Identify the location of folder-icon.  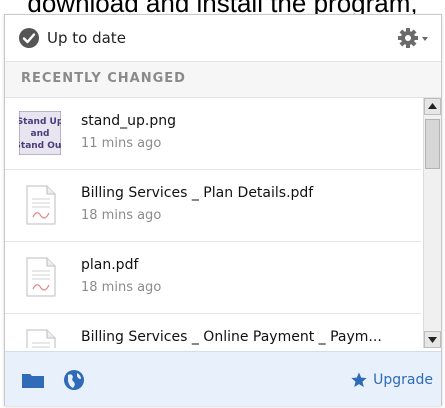
(33, 380).